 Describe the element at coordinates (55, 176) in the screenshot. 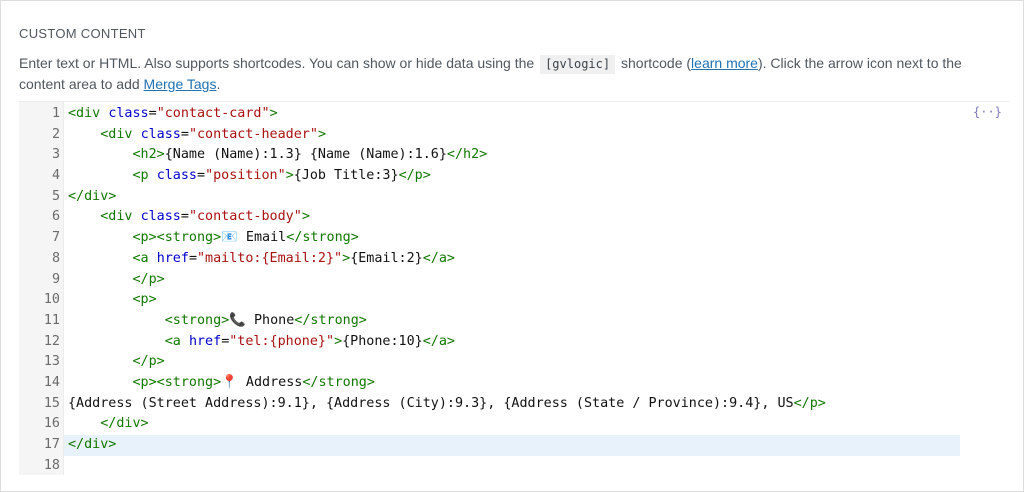

I see `line-number: 4` at that location.